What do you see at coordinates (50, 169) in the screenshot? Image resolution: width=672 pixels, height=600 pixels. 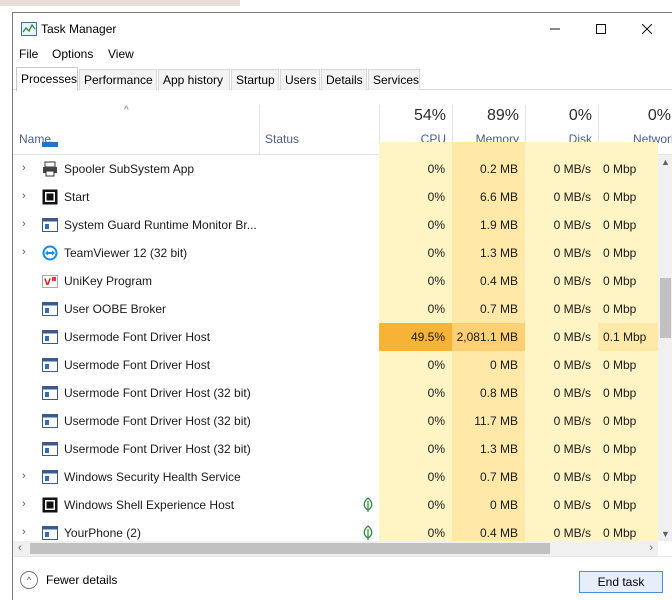 I see `printer-icon` at bounding box center [50, 169].